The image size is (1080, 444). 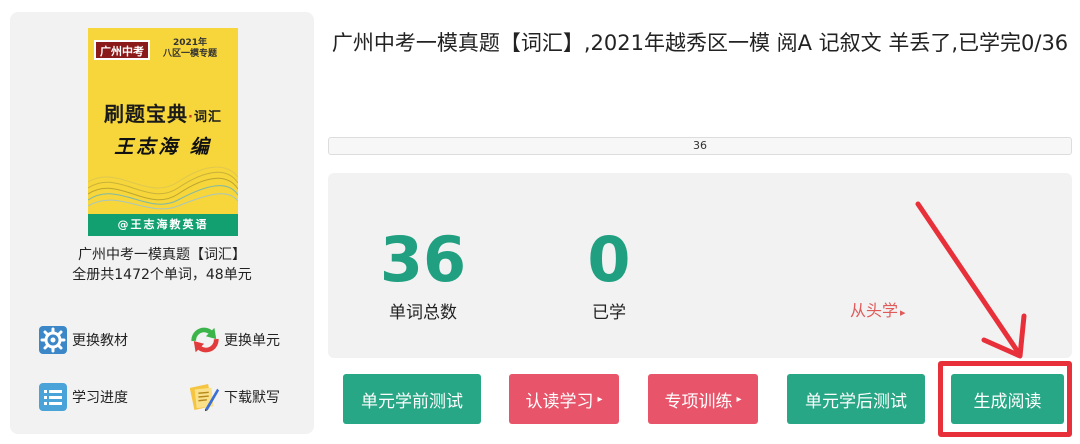 I want to click on cover-brand-text: 刷题宝典, so click(x=146, y=114).